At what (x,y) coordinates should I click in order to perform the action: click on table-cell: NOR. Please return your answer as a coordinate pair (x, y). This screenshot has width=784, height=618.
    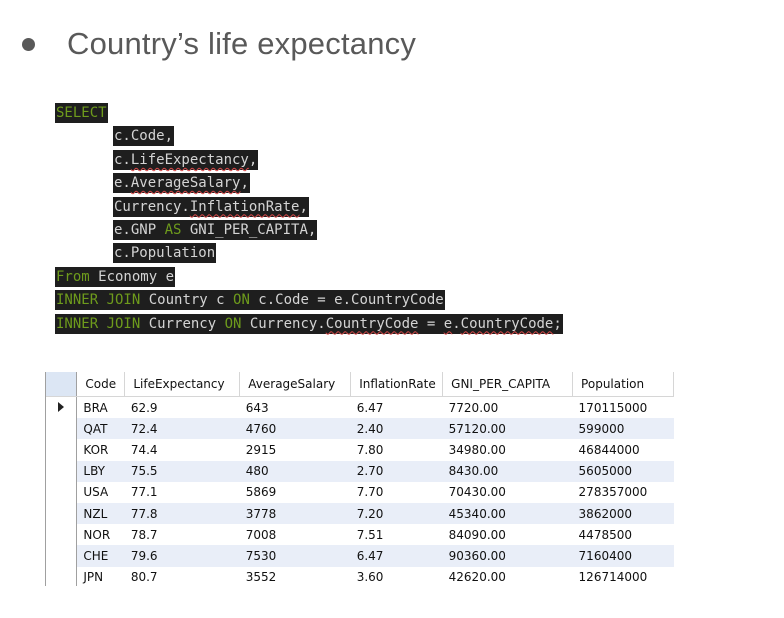
    Looking at the image, I should click on (101, 534).